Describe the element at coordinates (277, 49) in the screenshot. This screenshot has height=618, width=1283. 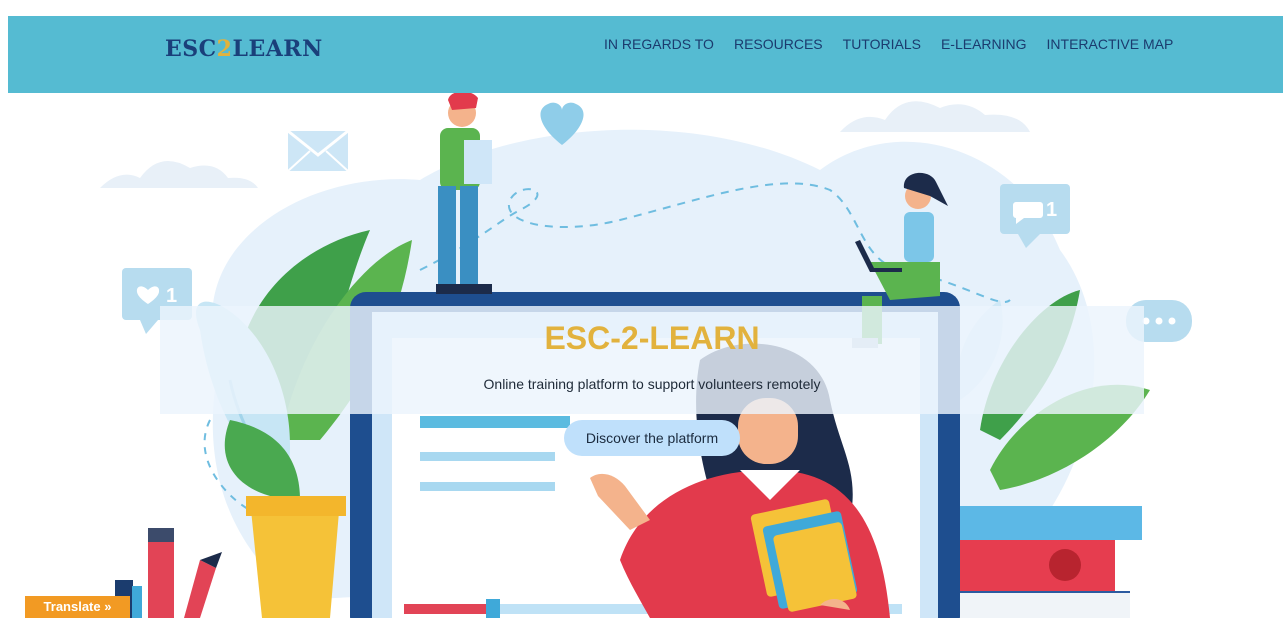
I see `logo-text-suffix: LEARN` at that location.